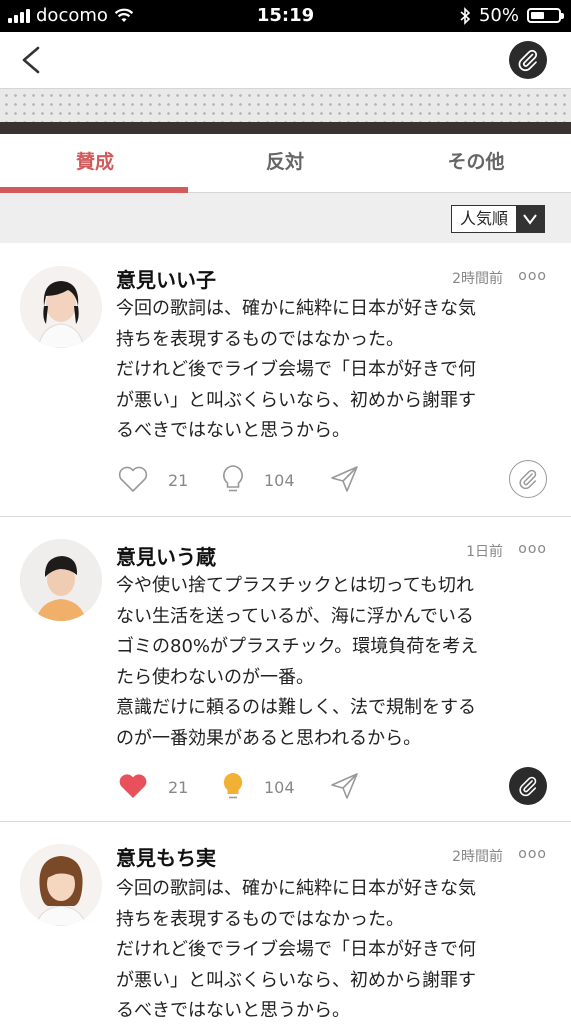 The image size is (571, 1027). I want to click on post-line: 意識だけに頼るのは難しく、法で規制をする, so click(296, 707).